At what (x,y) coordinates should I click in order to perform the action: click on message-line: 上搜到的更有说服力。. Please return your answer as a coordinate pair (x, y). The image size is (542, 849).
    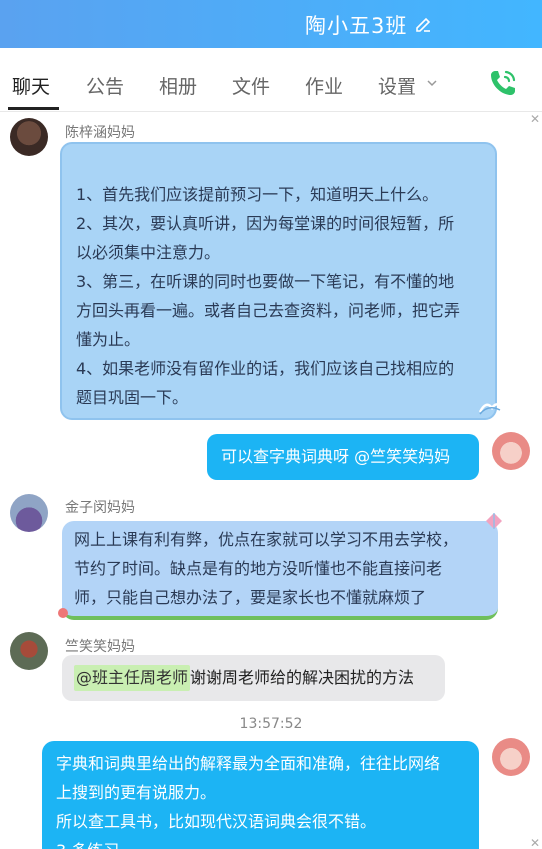
    Looking at the image, I should click on (136, 792).